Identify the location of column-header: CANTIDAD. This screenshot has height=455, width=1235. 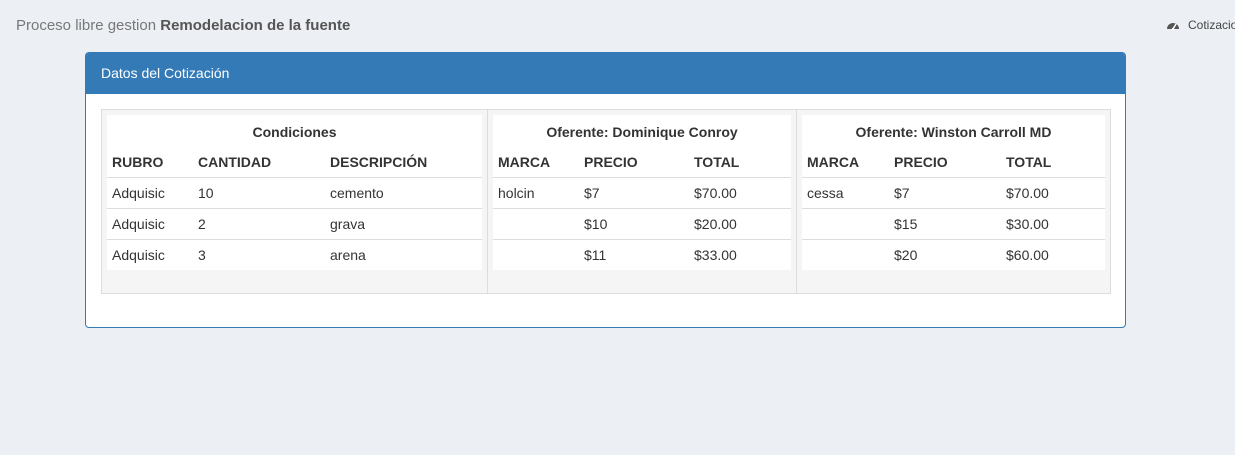
(259, 162).